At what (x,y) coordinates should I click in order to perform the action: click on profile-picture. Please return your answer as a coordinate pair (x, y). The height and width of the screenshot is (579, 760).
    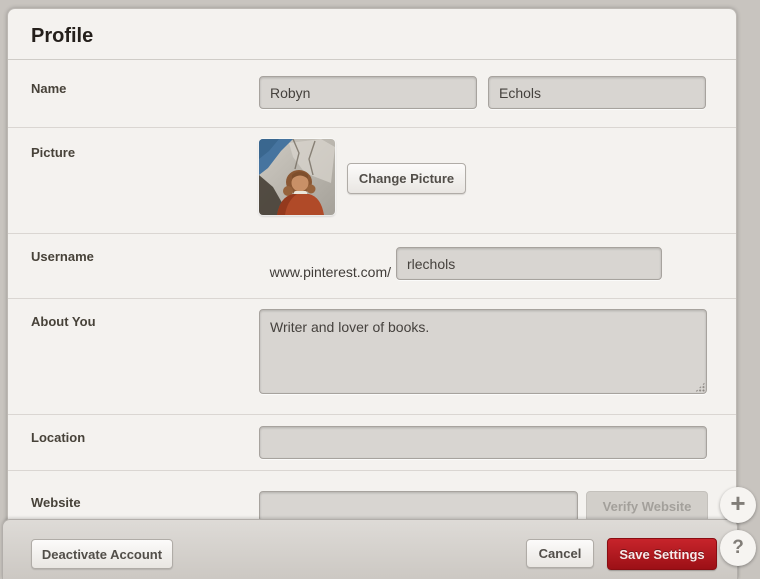
    Looking at the image, I should click on (297, 177).